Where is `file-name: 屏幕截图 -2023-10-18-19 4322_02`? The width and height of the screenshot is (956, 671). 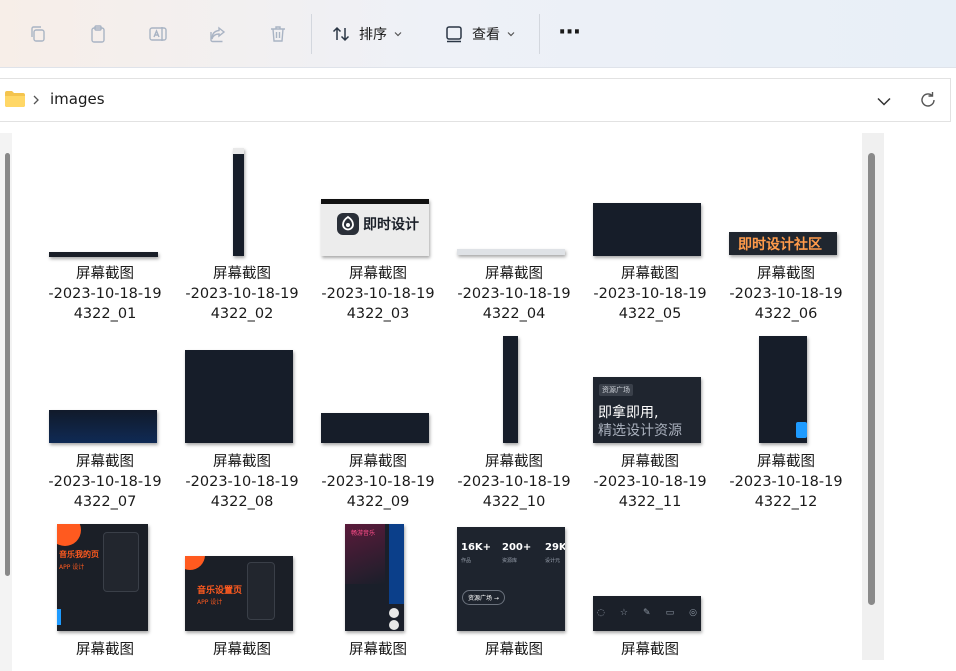
file-name: 屏幕截图 -2023-10-18-19 4322_02 is located at coordinates (242, 294).